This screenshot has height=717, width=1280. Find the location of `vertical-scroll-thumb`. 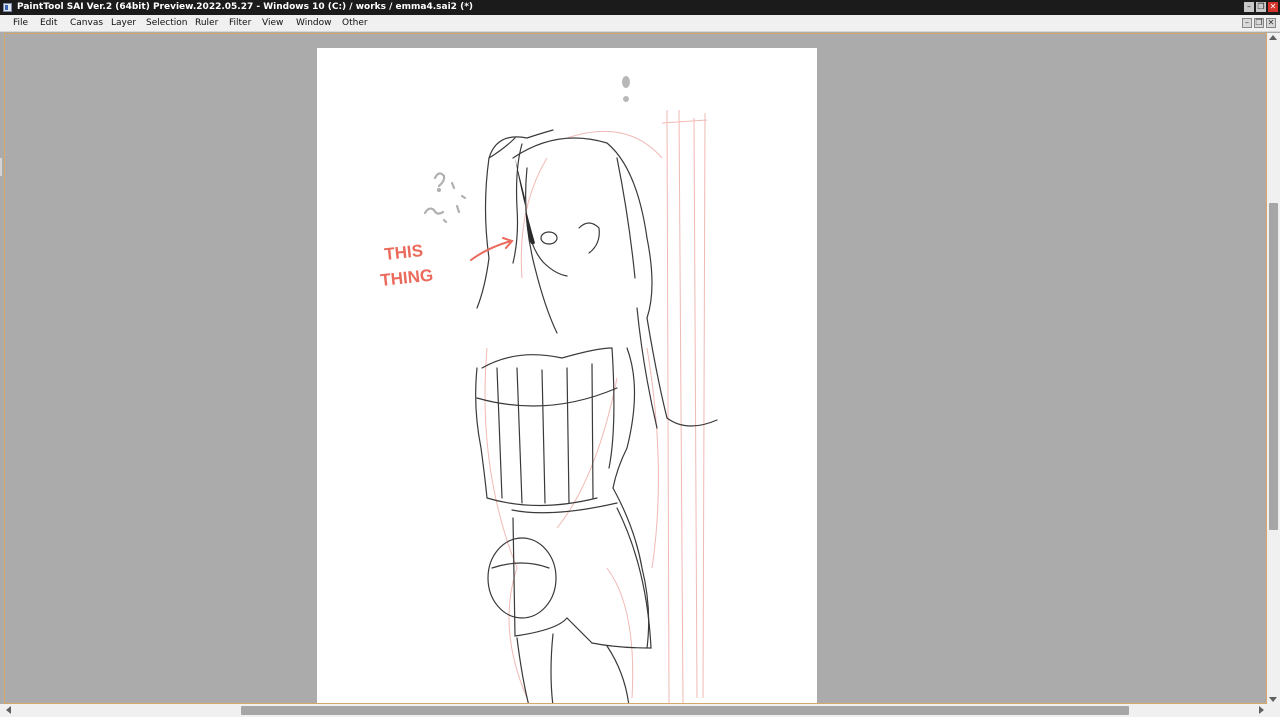

vertical-scroll-thumb is located at coordinates (1273, 366).